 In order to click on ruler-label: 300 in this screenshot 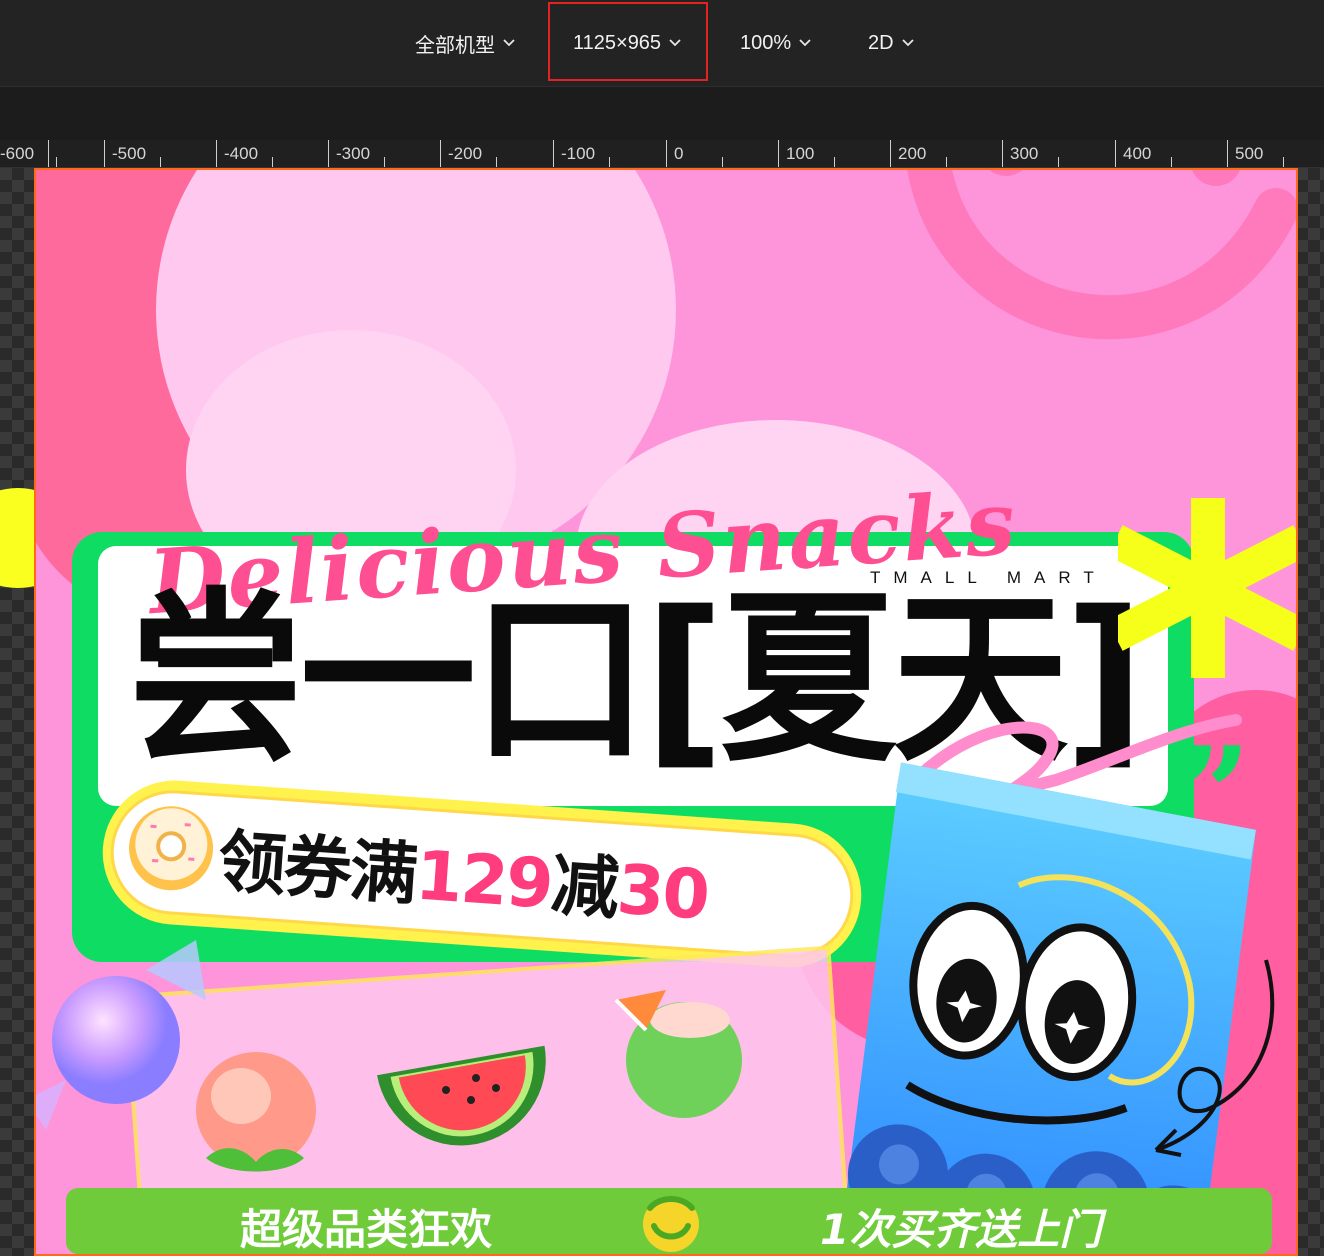, I will do `click(1024, 153)`.